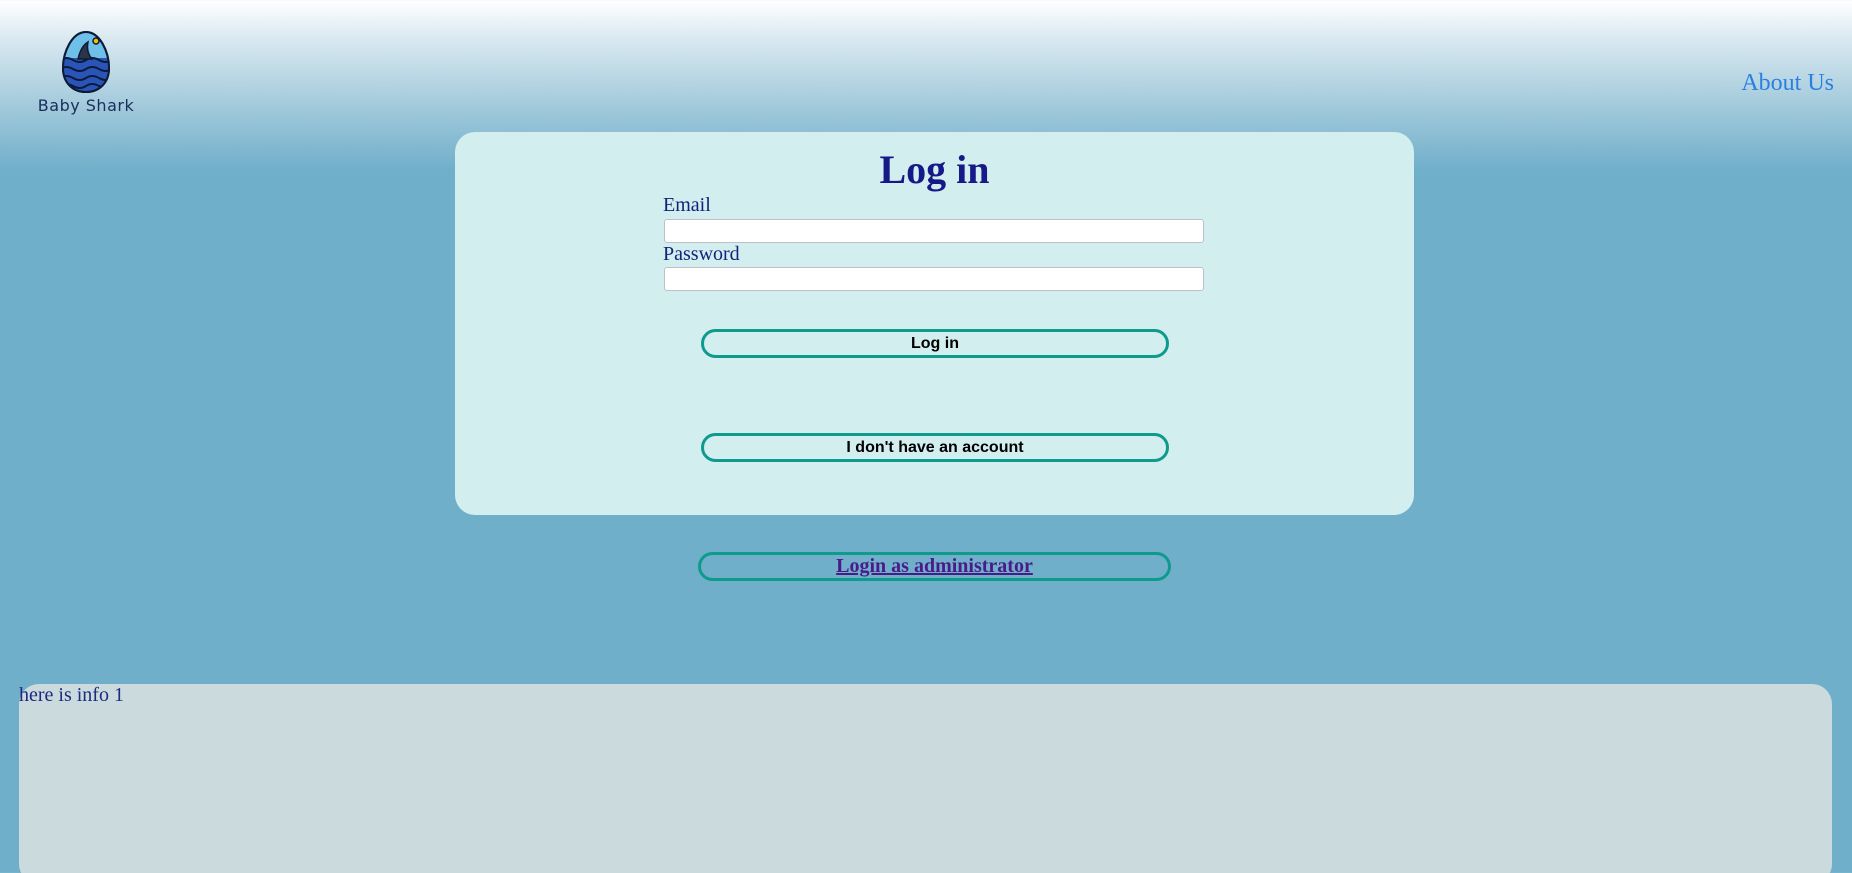  What do you see at coordinates (934, 231) in the screenshot?
I see `email-field` at bounding box center [934, 231].